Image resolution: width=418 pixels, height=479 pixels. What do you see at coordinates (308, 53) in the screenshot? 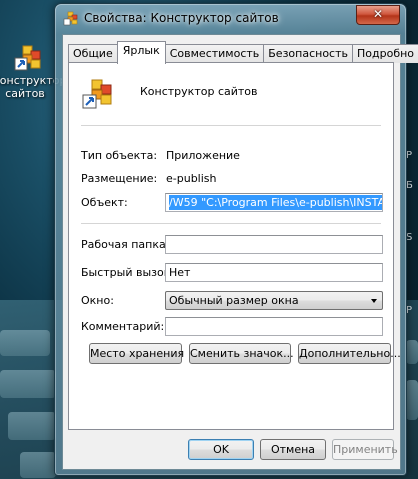
I see `tab-security: Безопасность` at bounding box center [308, 53].